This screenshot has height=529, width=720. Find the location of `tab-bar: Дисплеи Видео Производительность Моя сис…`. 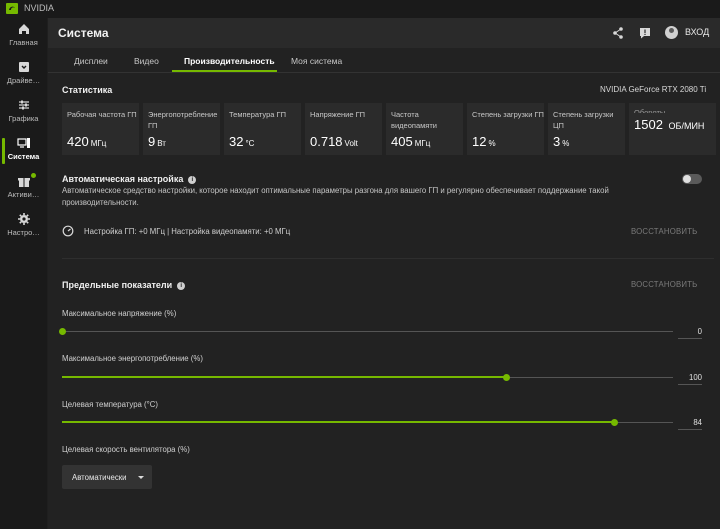

tab-bar: Дисплеи Видео Производительность Моя сис… is located at coordinates (384, 60).